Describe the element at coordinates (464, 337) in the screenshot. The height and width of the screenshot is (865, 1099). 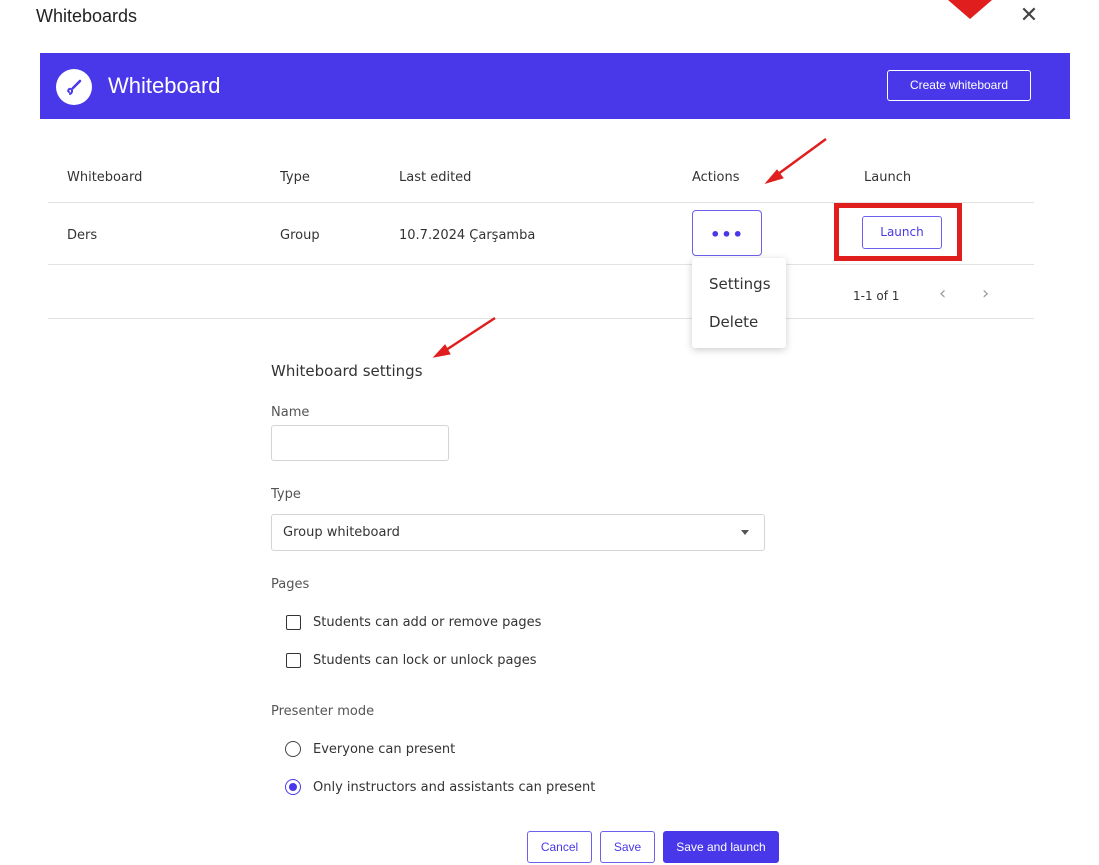
I see `annotation-arrow-settings` at that location.